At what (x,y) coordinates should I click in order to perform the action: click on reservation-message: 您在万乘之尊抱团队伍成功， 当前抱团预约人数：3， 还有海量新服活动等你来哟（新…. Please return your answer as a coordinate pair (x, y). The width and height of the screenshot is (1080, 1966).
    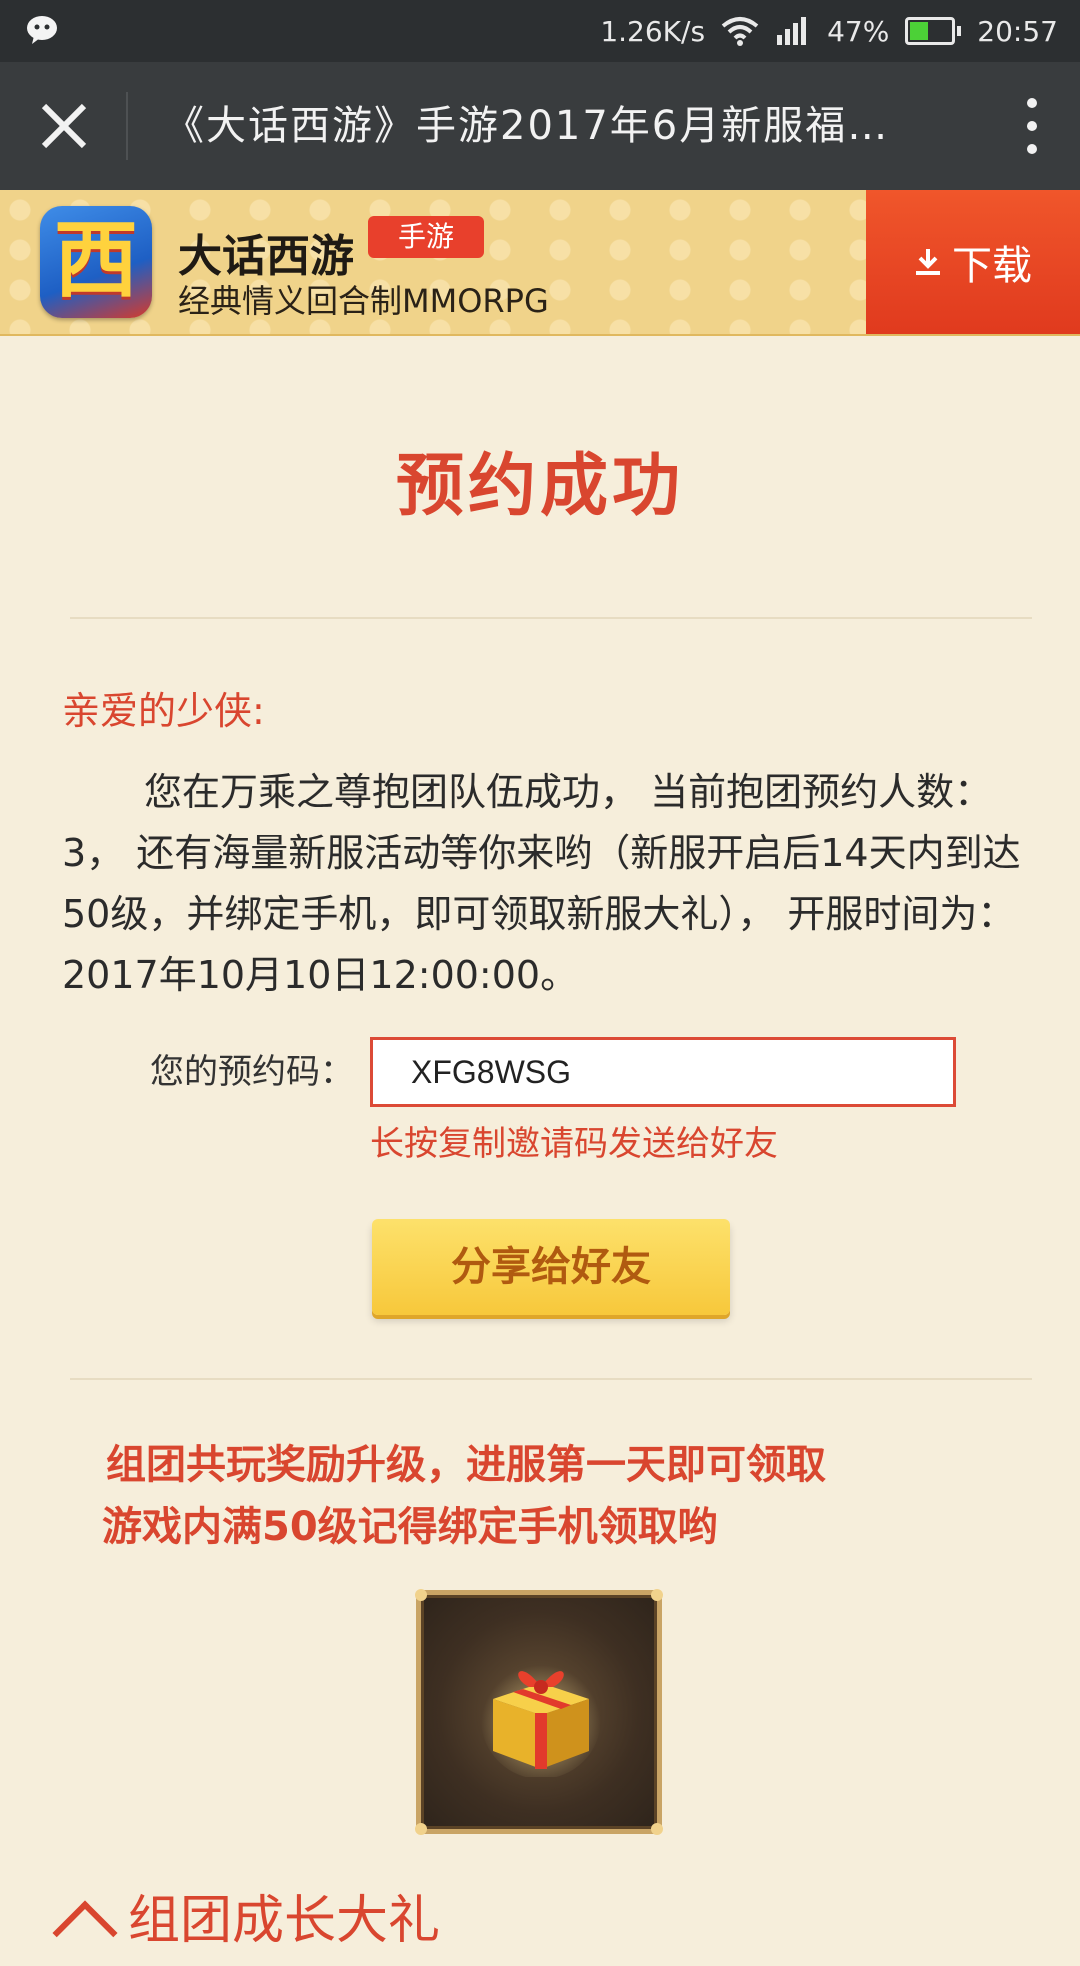
    Looking at the image, I should click on (541, 883).